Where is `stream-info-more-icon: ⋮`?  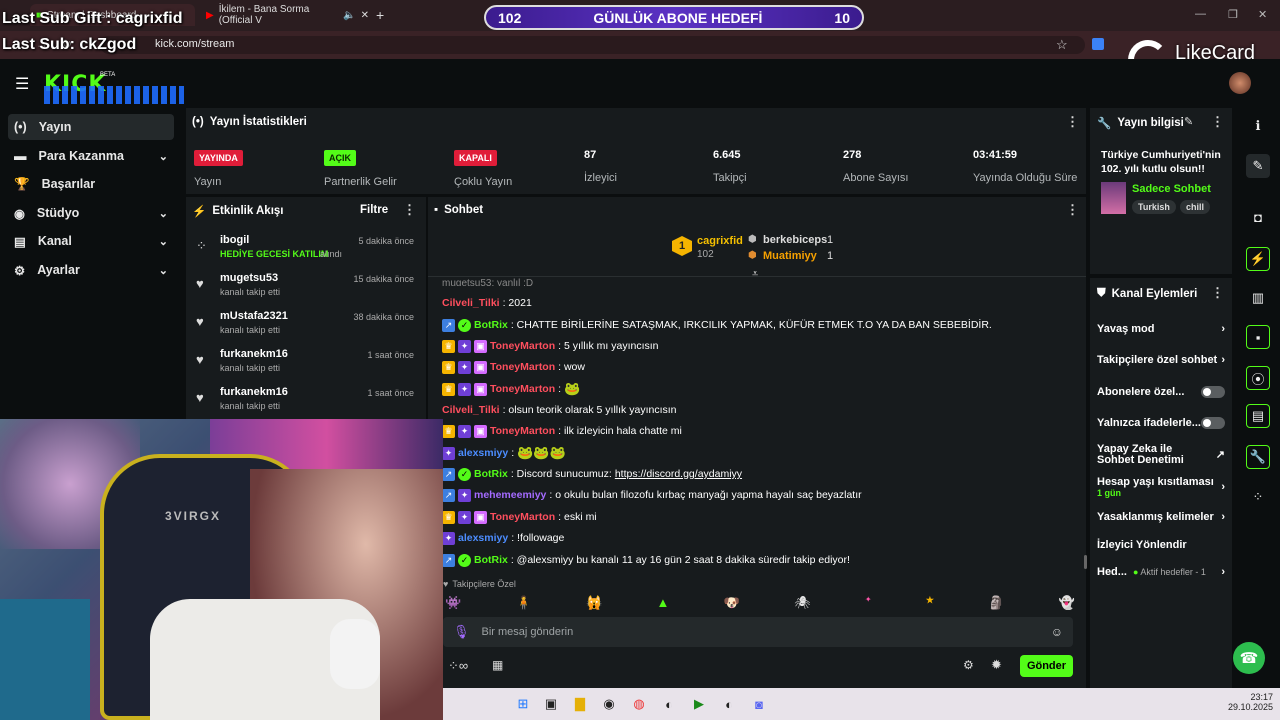
stream-info-more-icon: ⋮ is located at coordinates (1217, 122).